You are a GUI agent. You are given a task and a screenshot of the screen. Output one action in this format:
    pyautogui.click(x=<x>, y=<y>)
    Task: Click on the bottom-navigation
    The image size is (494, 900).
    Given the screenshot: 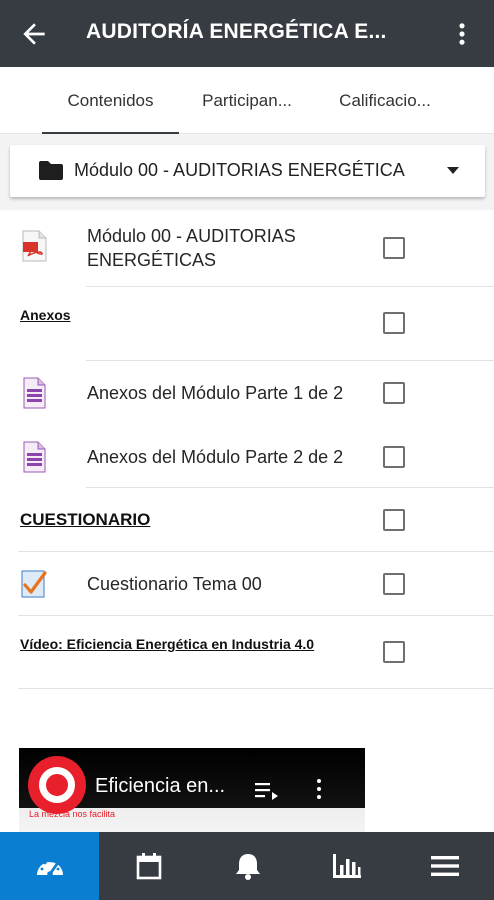 What is the action you would take?
    pyautogui.click(x=247, y=866)
    